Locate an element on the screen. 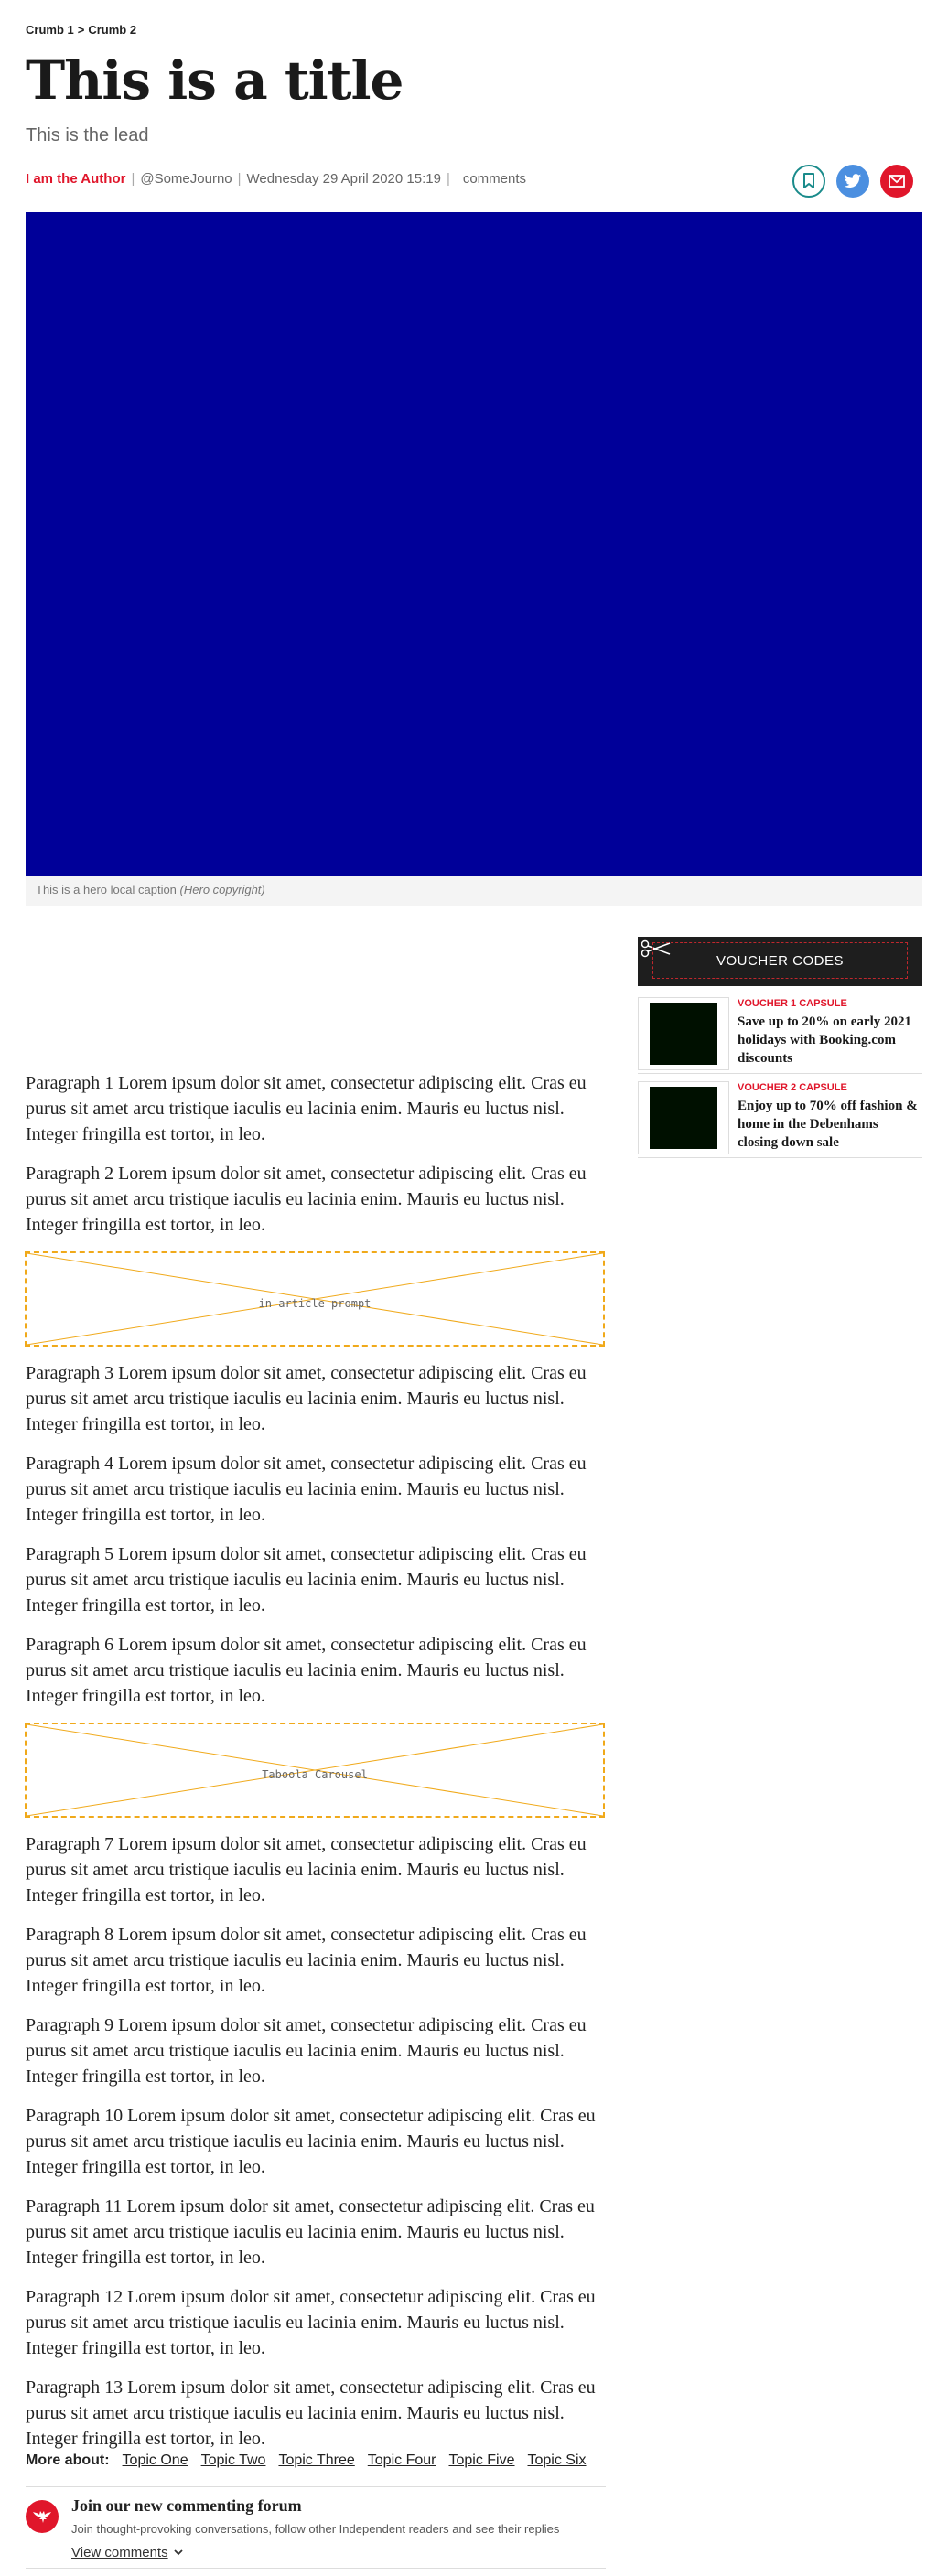 This screenshot has height=2576, width=937. email-icon is located at coordinates (897, 182).